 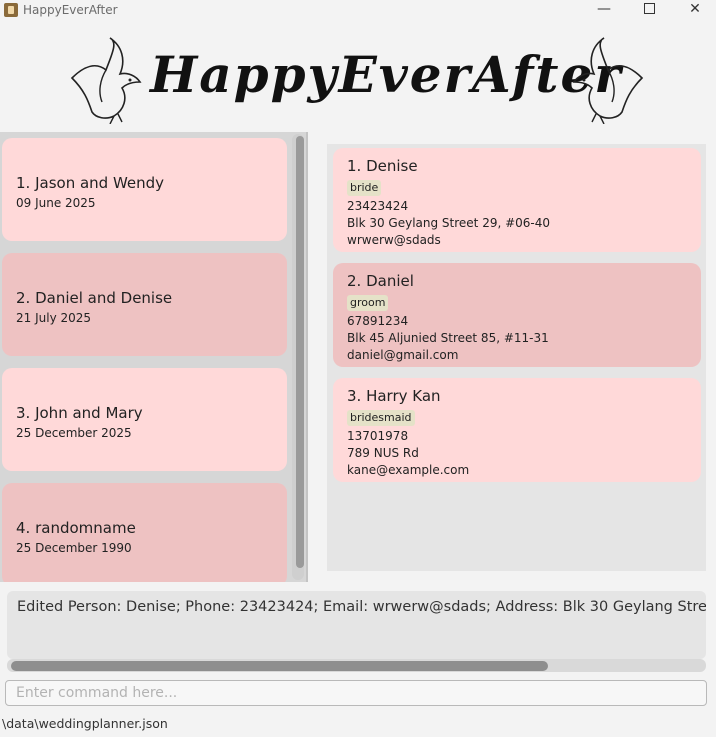 What do you see at coordinates (74, 433) in the screenshot?
I see `wedding-date: 25 December 2025` at bounding box center [74, 433].